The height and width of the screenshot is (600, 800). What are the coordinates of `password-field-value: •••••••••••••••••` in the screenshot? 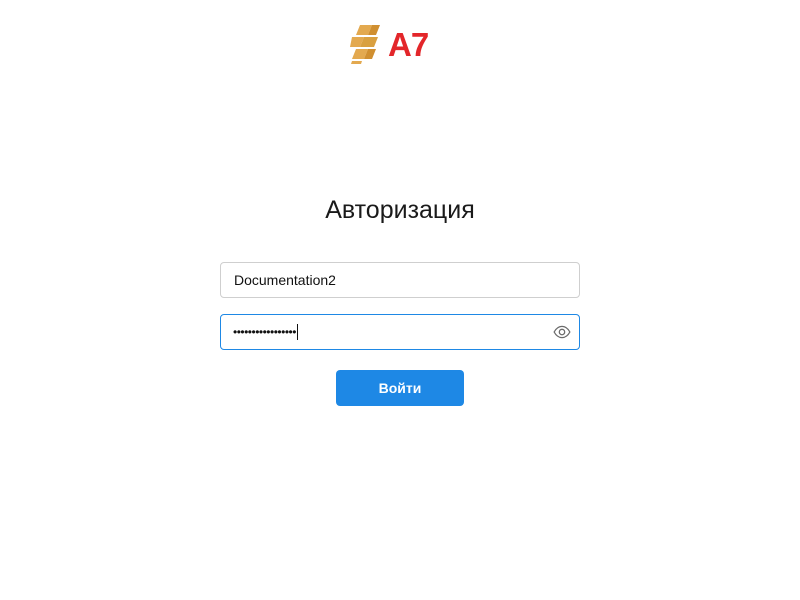 It's located at (387, 332).